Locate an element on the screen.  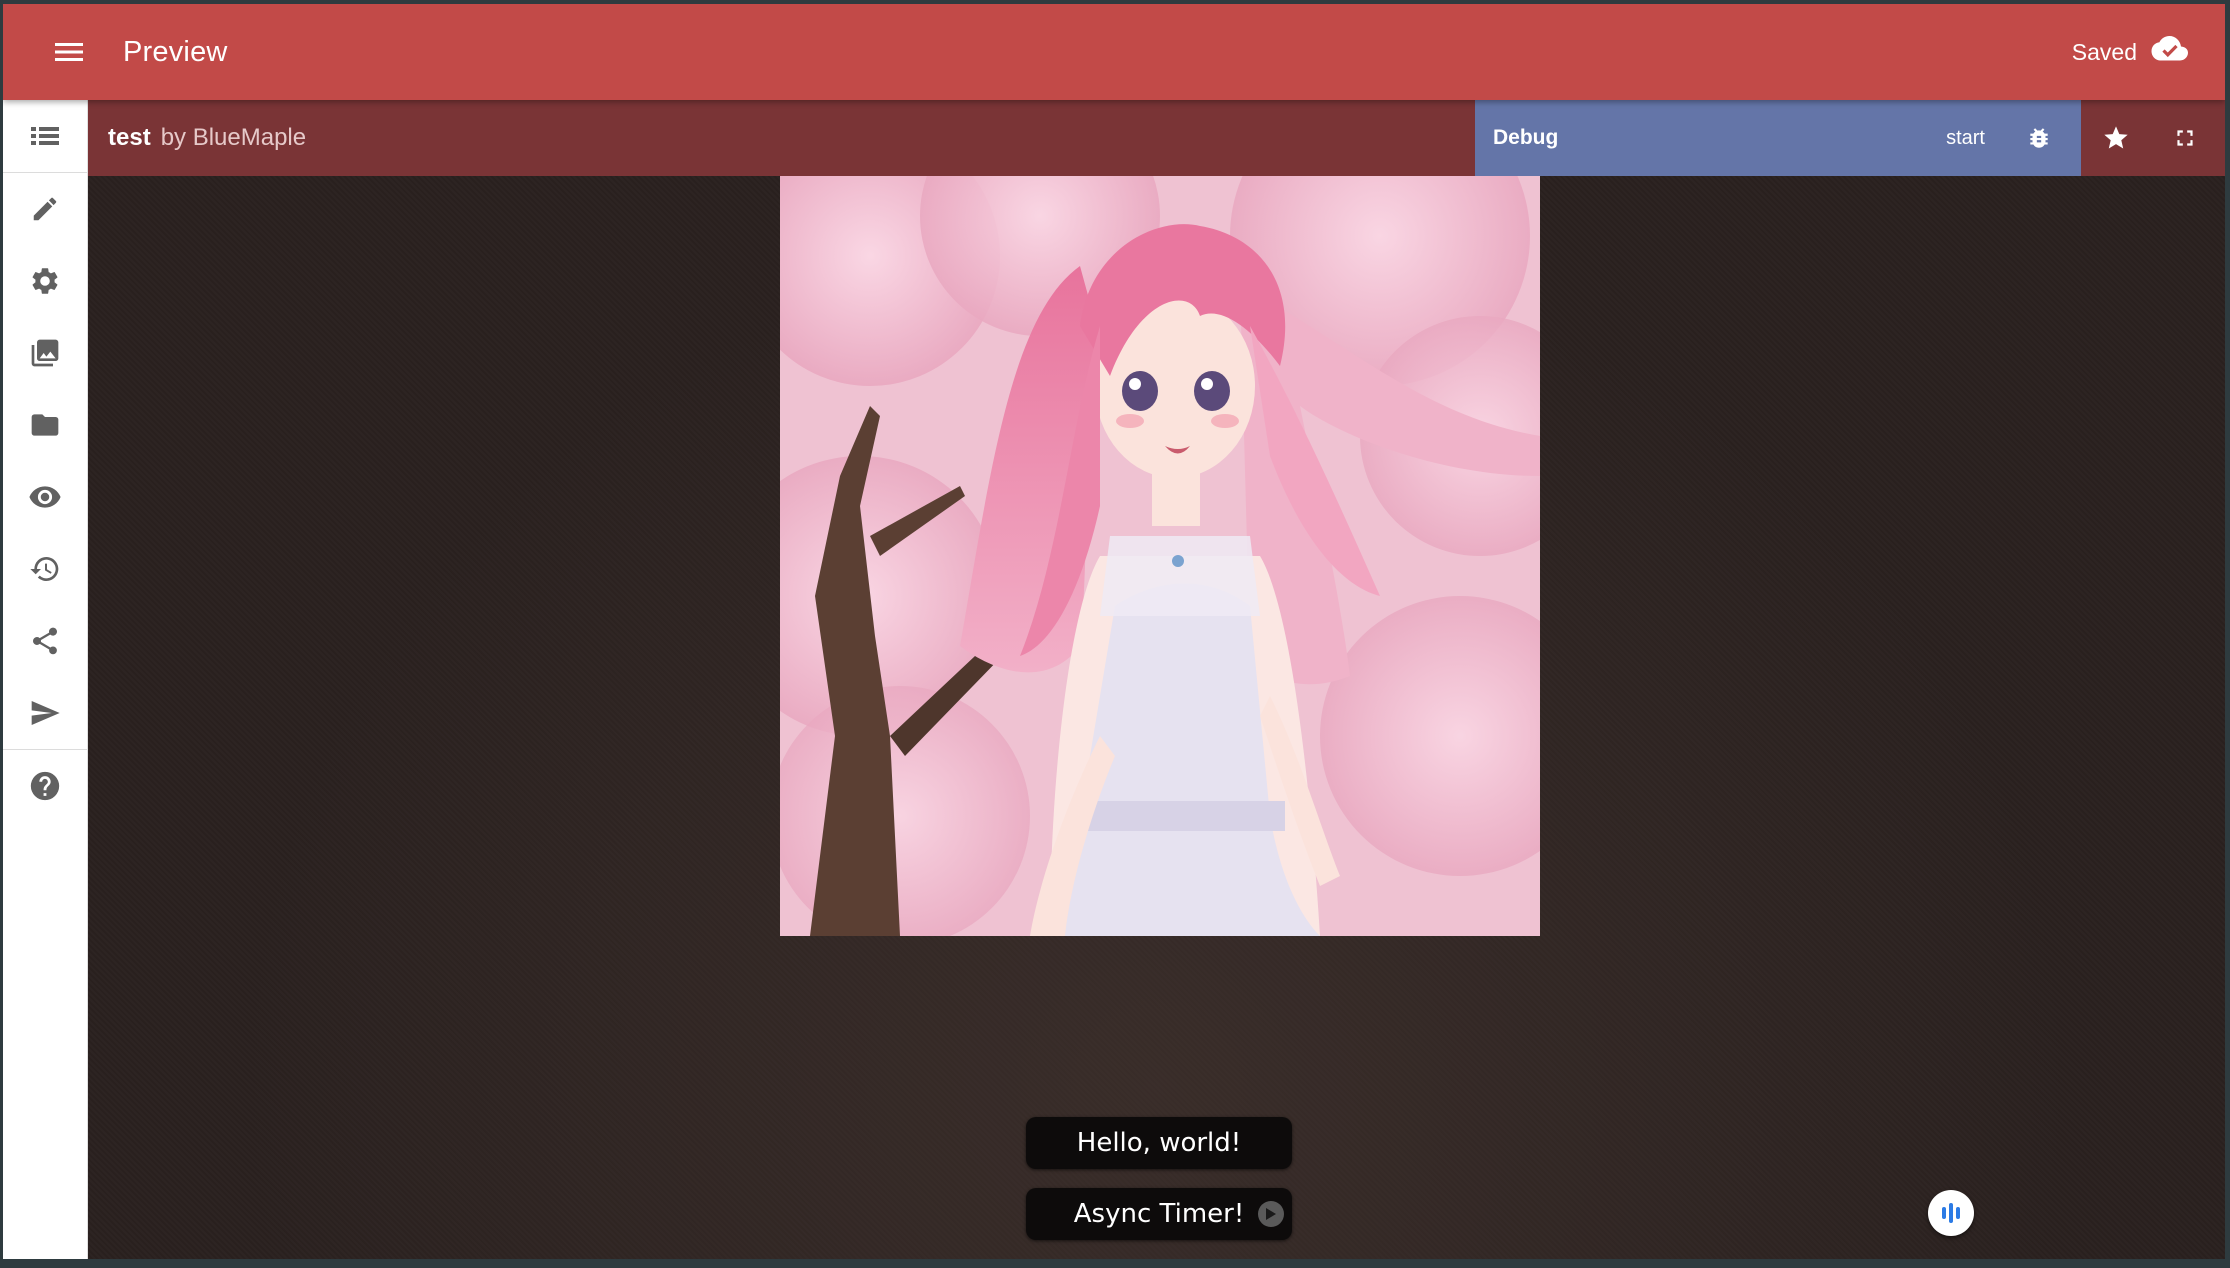
list-icon is located at coordinates (45, 136).